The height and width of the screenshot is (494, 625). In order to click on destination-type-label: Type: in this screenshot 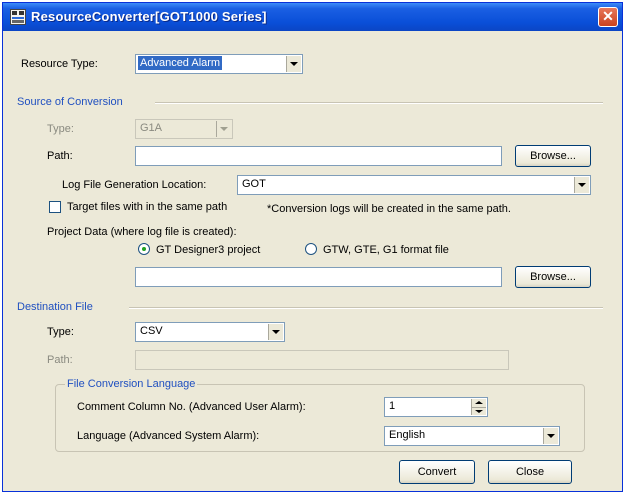, I will do `click(60, 332)`.